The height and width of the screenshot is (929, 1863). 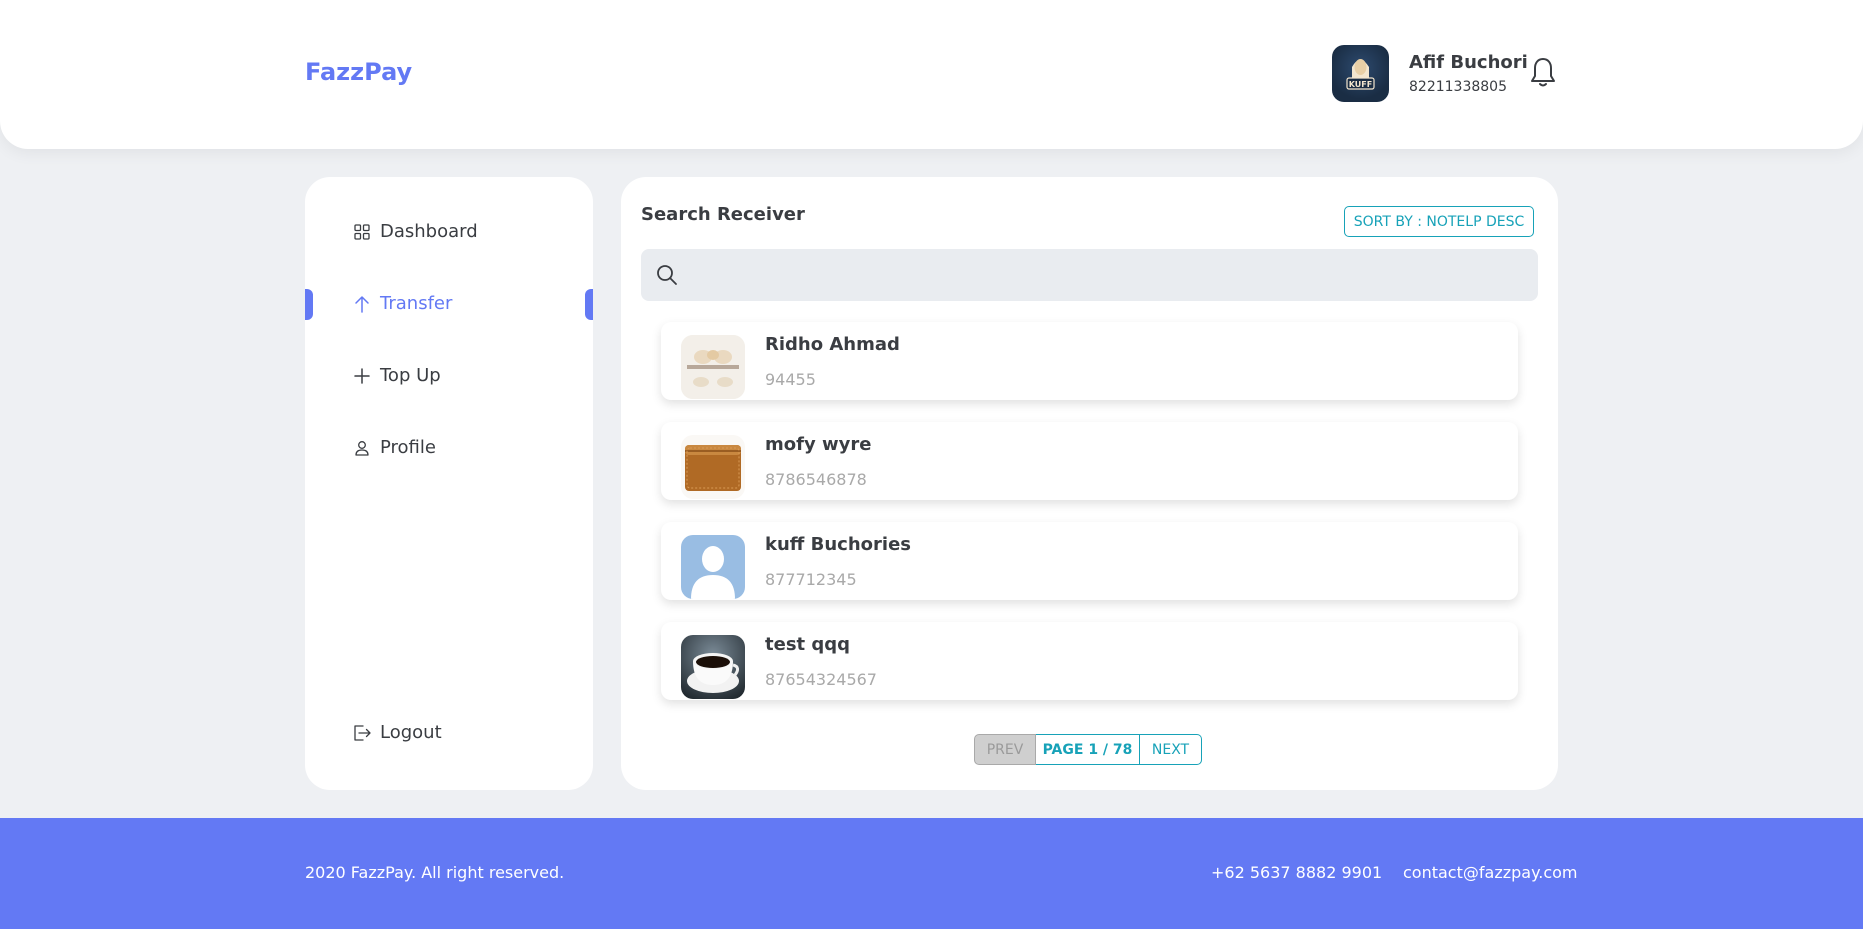 What do you see at coordinates (1360, 84) in the screenshot?
I see `svg-text: KUFF` at bounding box center [1360, 84].